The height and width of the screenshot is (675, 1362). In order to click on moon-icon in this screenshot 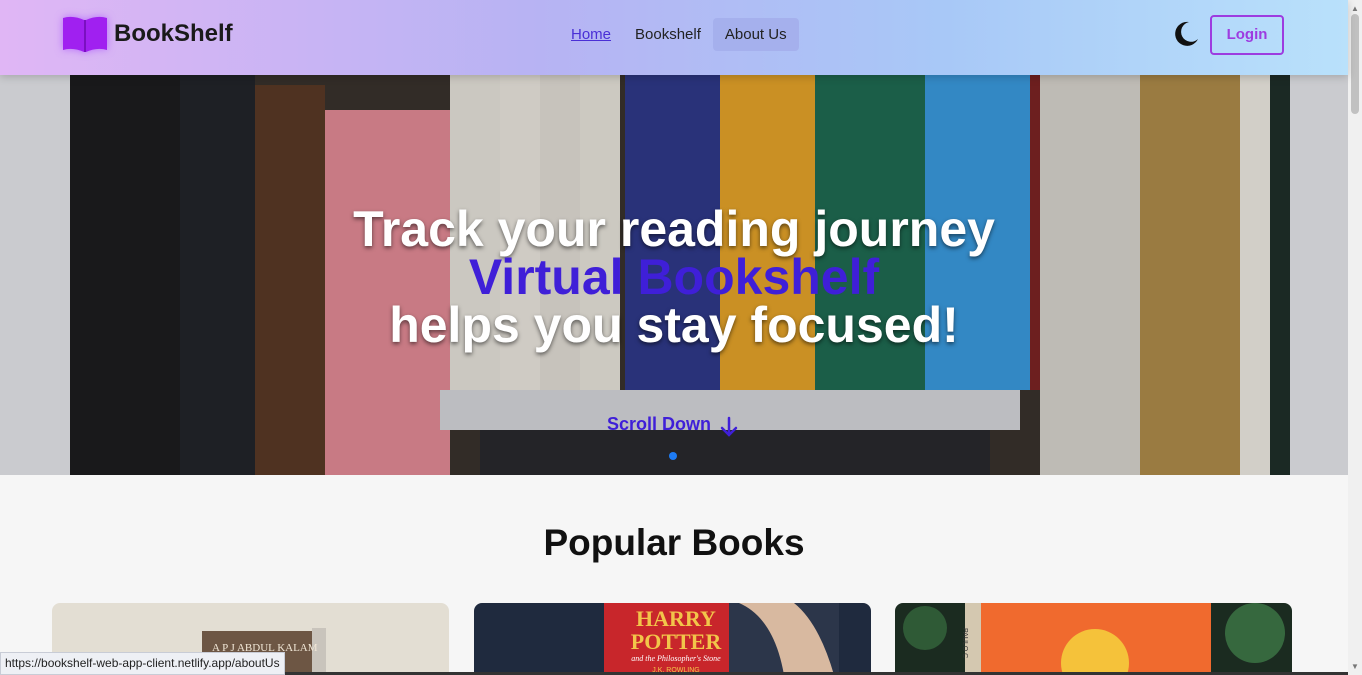, I will do `click(1185, 34)`.